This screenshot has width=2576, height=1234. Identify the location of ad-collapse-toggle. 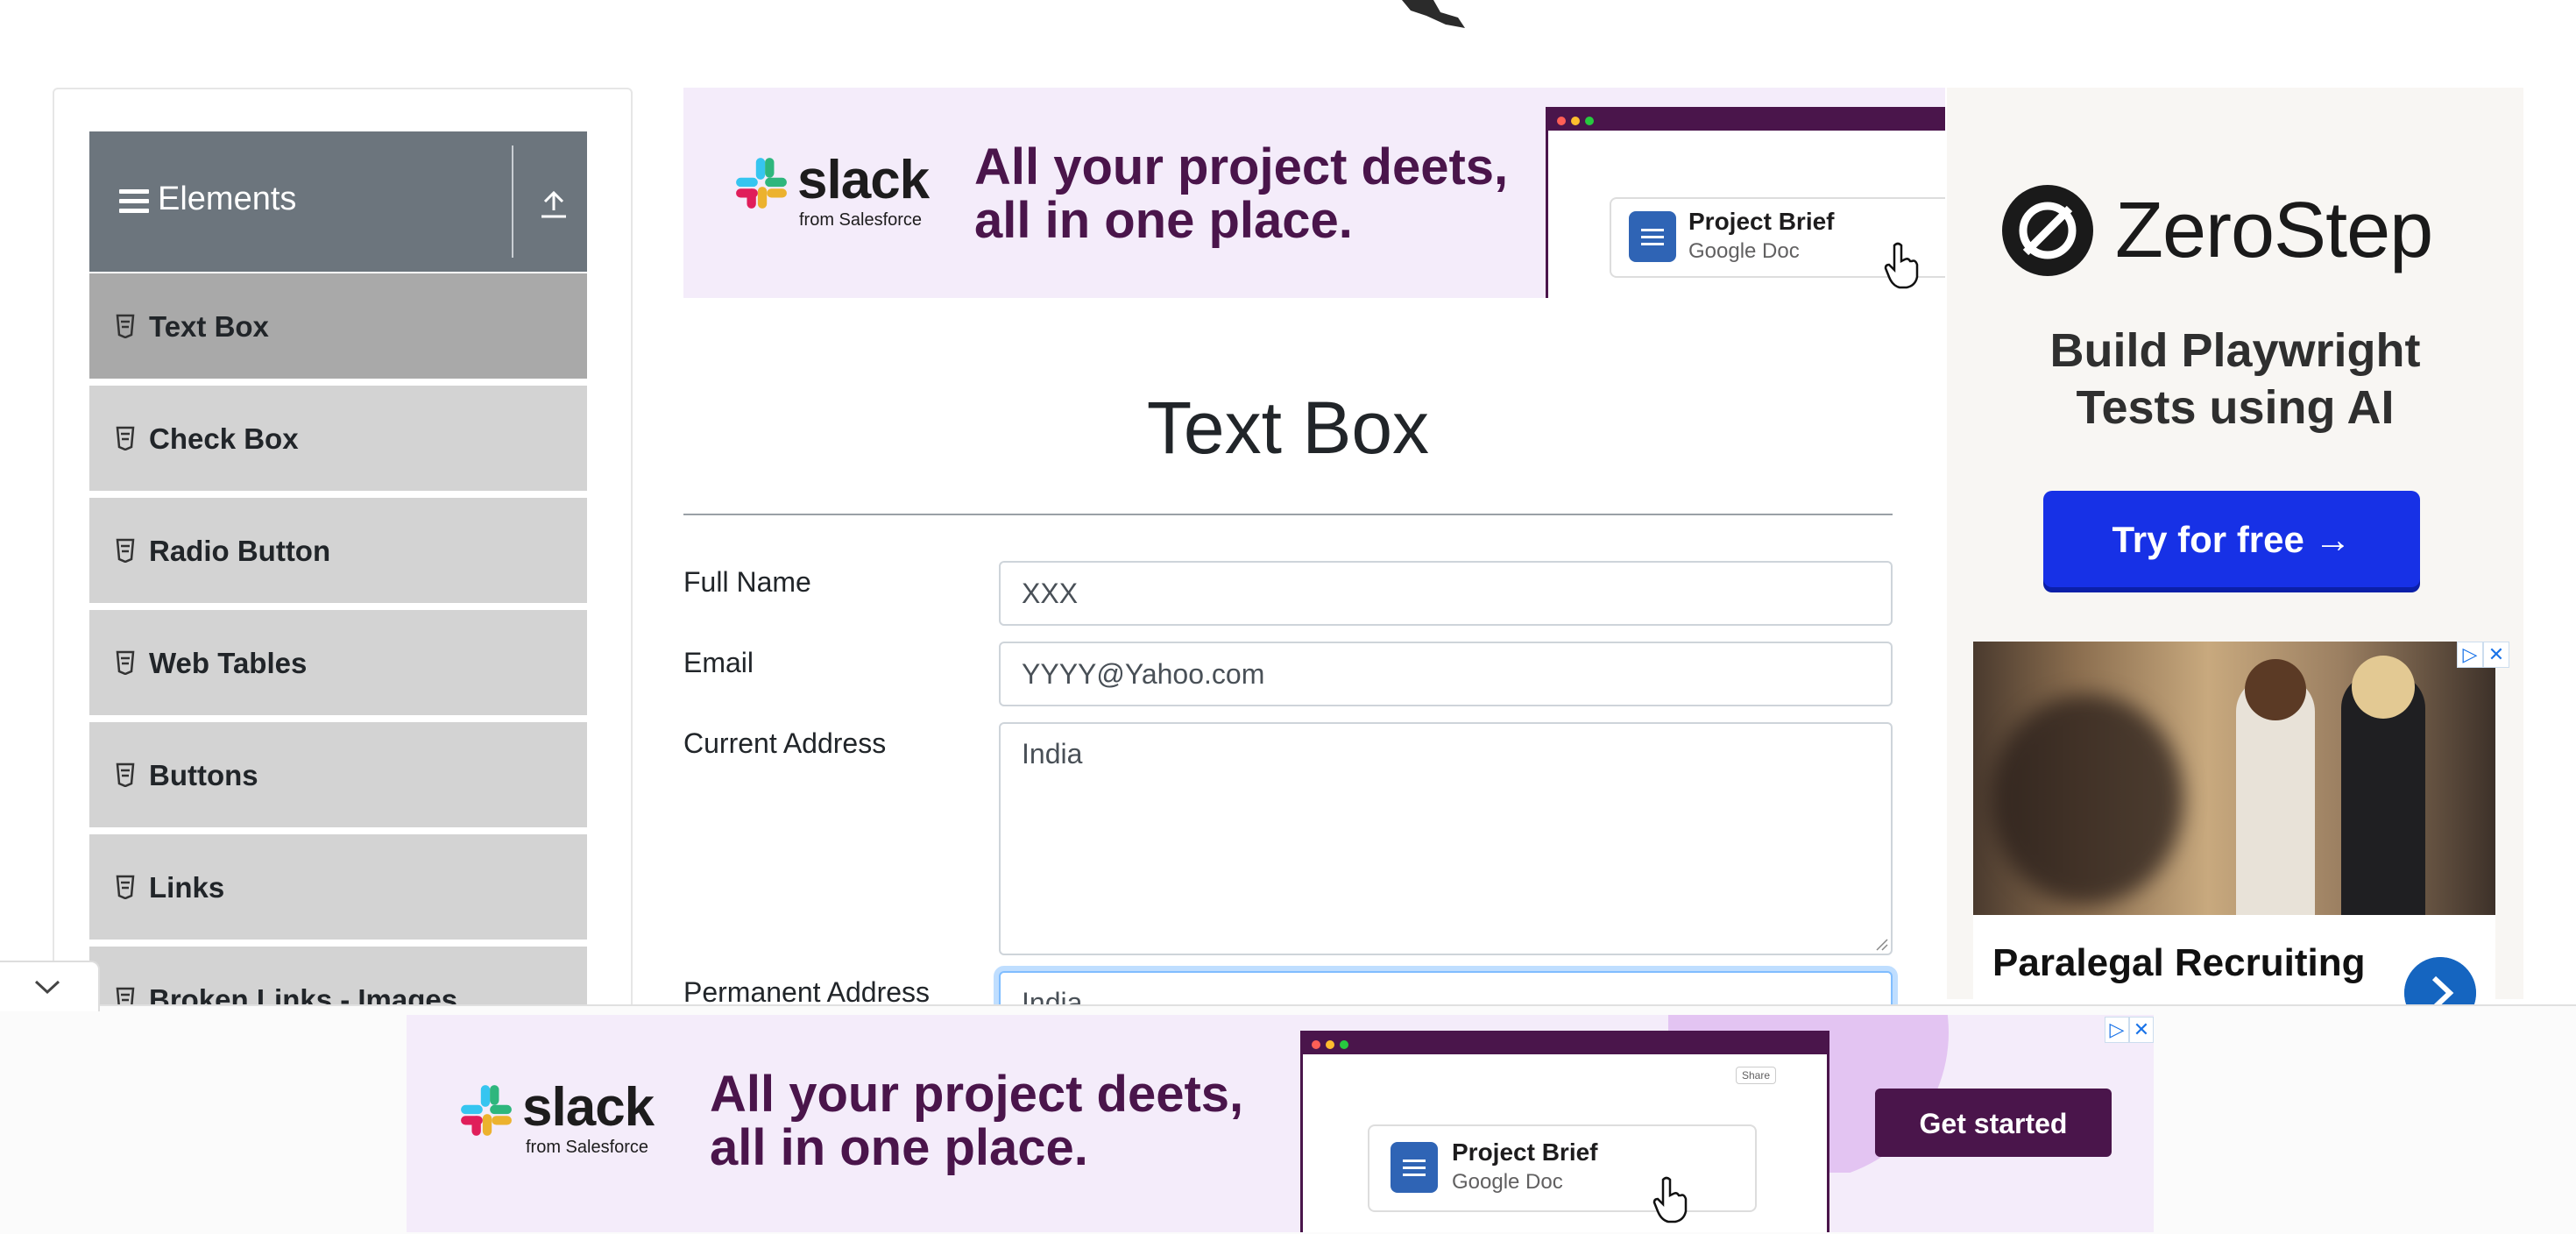
(50, 986).